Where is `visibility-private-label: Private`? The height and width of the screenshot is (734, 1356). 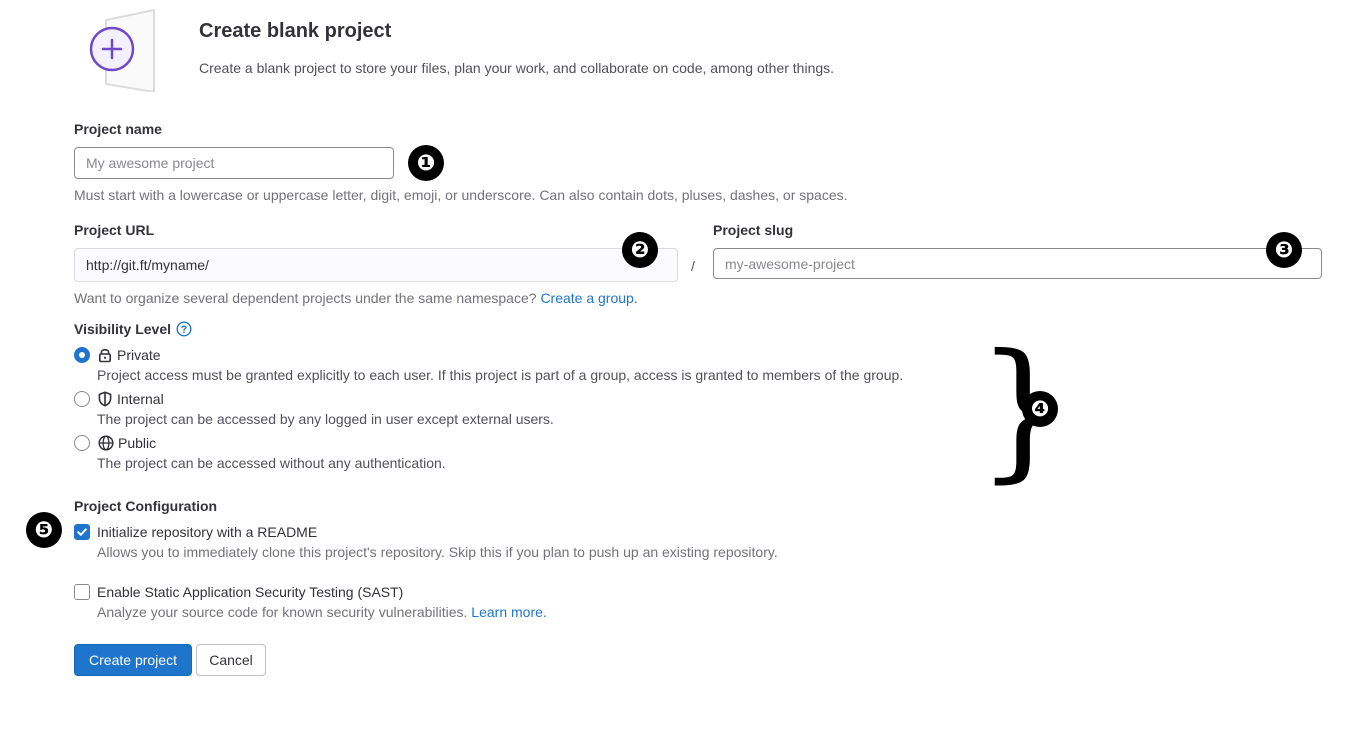
visibility-private-label: Private is located at coordinates (139, 355).